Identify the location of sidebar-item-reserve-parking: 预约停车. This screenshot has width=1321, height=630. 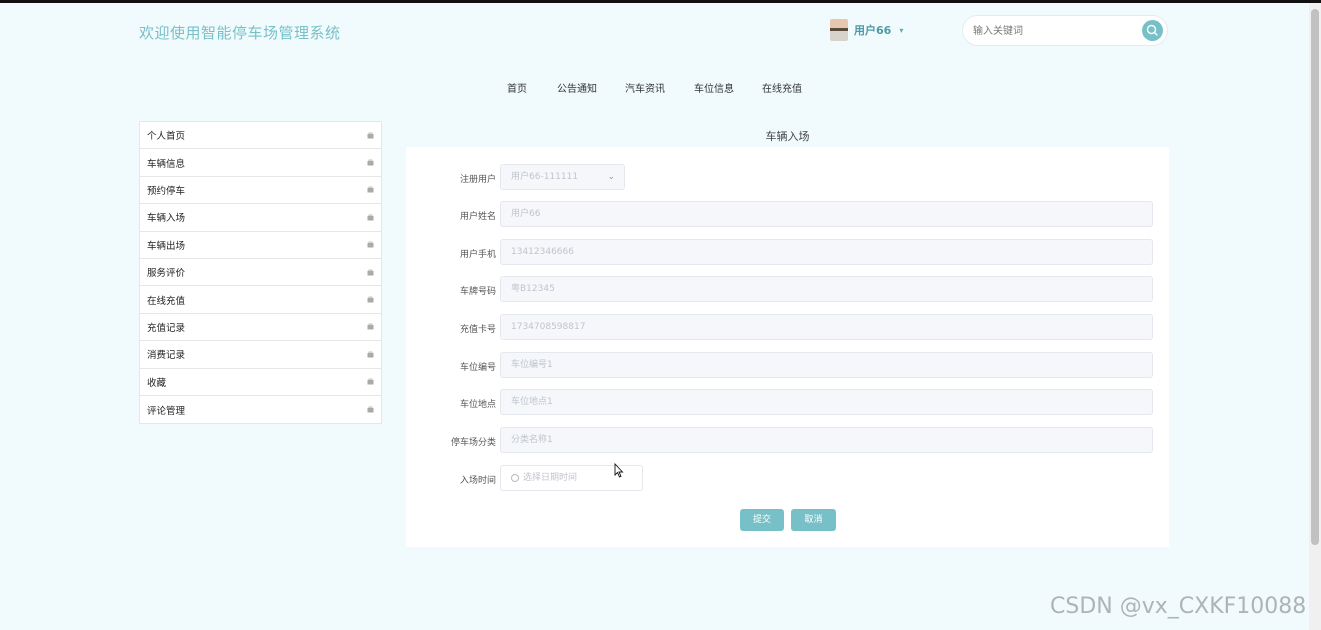
(260, 191).